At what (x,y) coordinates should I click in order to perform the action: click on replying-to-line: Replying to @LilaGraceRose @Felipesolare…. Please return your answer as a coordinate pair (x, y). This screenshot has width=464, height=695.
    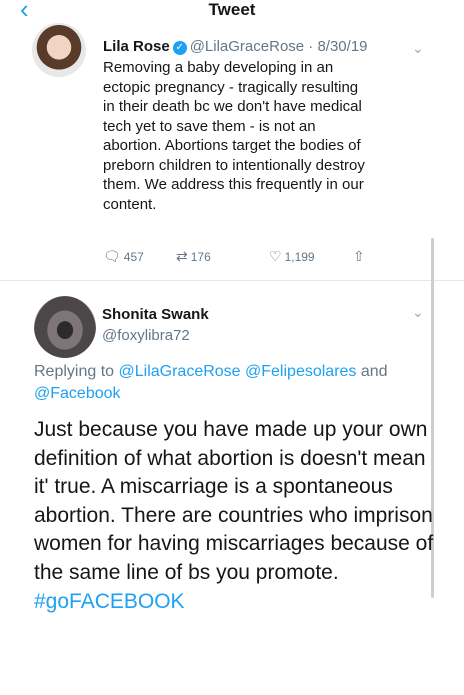
    Looking at the image, I should click on (229, 383).